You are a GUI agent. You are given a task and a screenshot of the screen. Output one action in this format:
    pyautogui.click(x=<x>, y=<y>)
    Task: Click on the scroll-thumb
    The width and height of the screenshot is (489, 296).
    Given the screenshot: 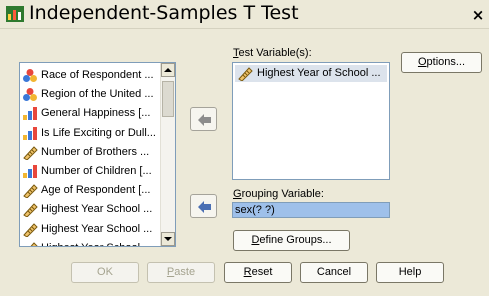 What is the action you would take?
    pyautogui.click(x=168, y=99)
    